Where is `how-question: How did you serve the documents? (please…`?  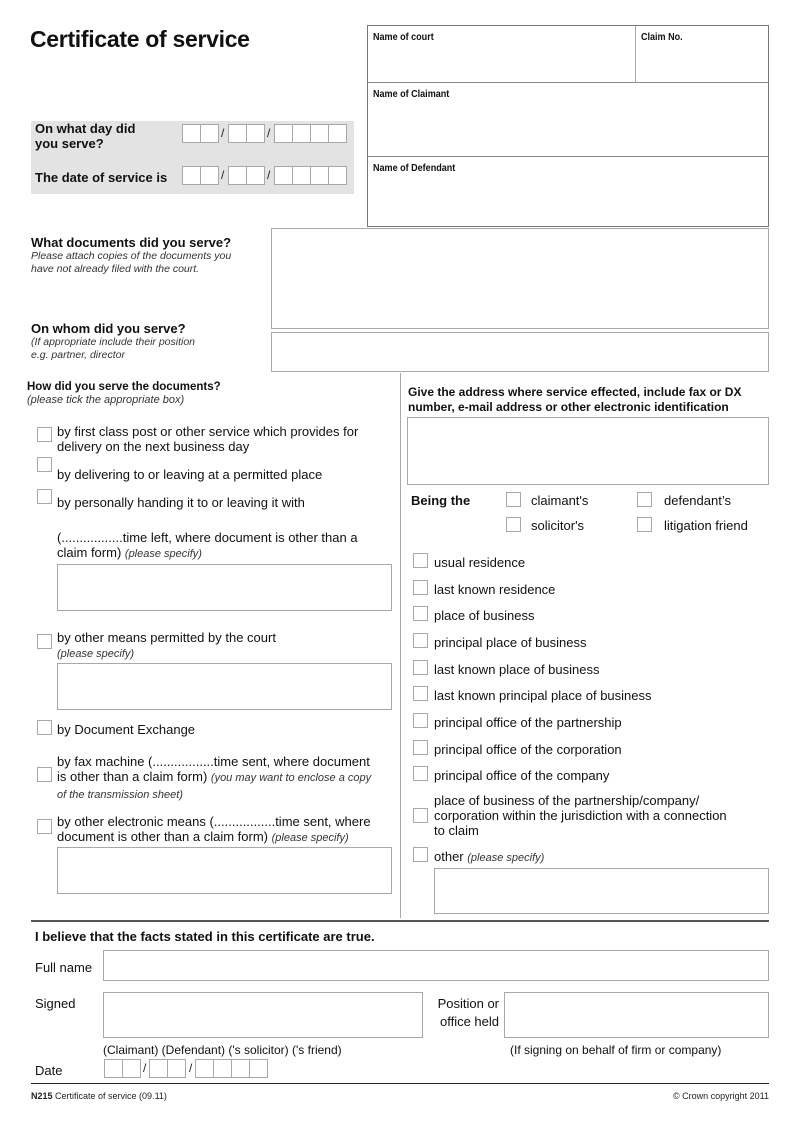 how-question: How did you serve the documents? (please… is located at coordinates (124, 393).